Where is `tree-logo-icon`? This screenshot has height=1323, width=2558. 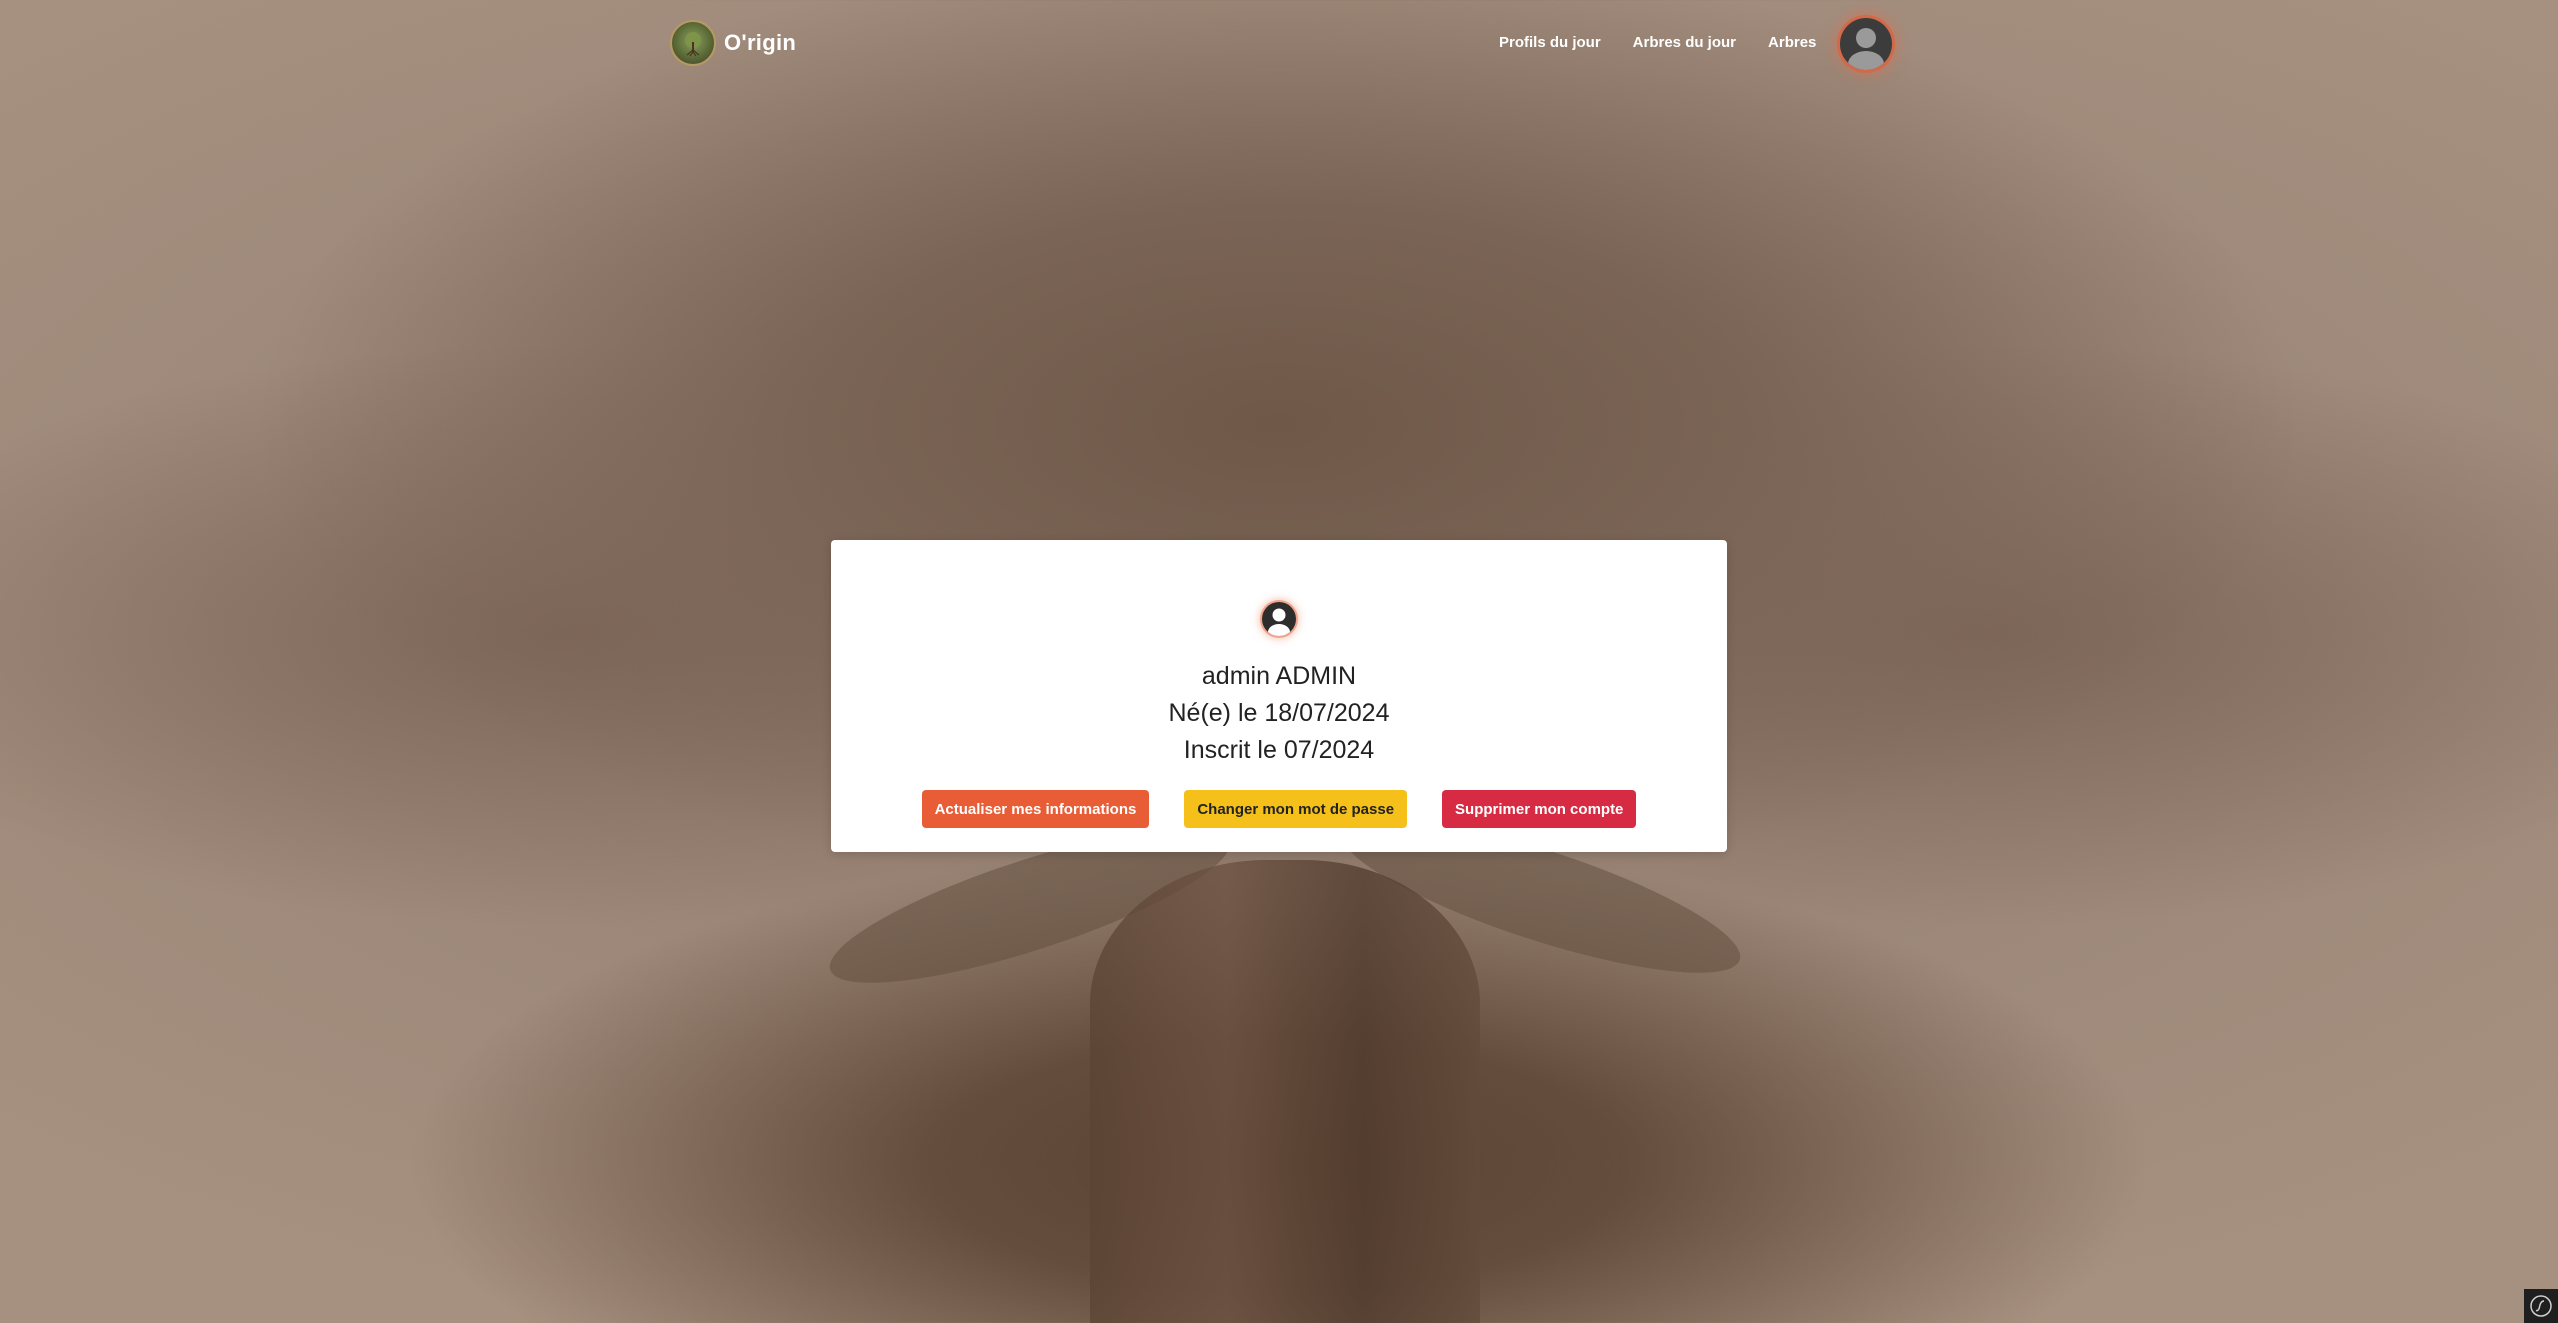 tree-logo-icon is located at coordinates (693, 43).